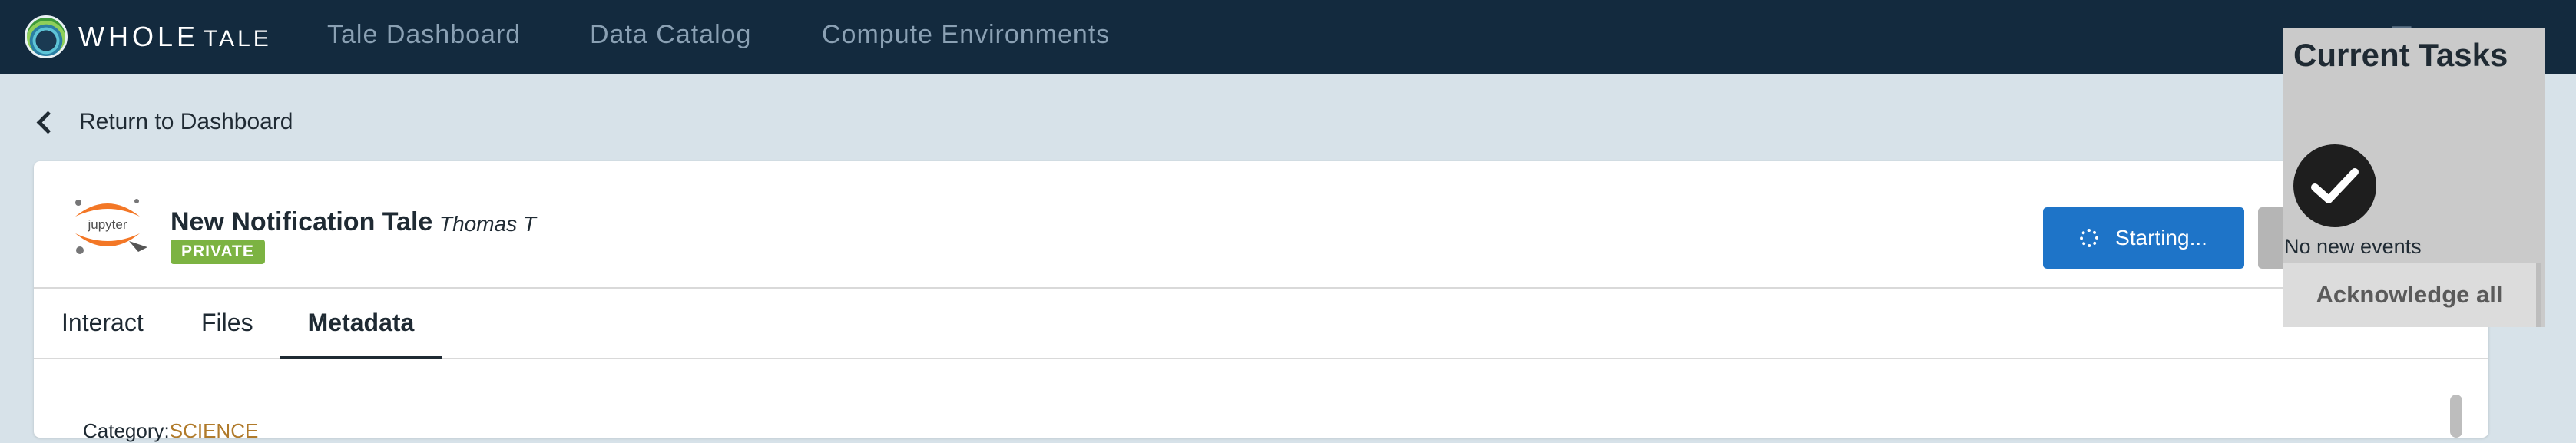 Image resolution: width=2576 pixels, height=443 pixels. I want to click on whole-tale-logo: WHOLE TALE, so click(148, 36).